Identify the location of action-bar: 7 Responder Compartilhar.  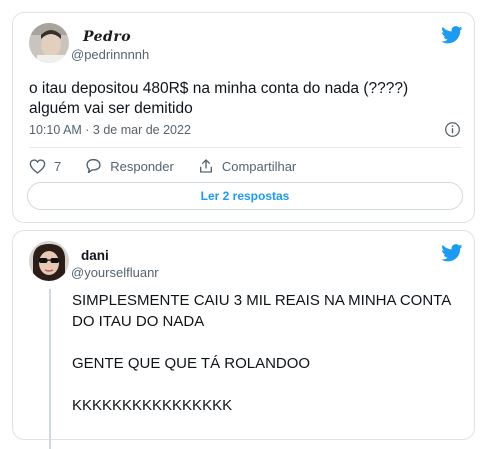
(174, 166).